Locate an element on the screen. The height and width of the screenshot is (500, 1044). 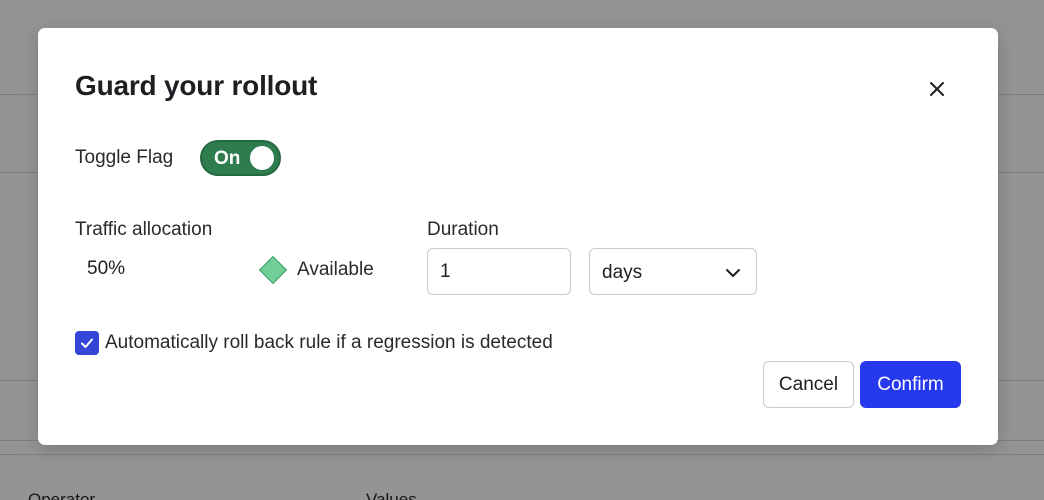
toggle-flag-switch: On is located at coordinates (240, 158).